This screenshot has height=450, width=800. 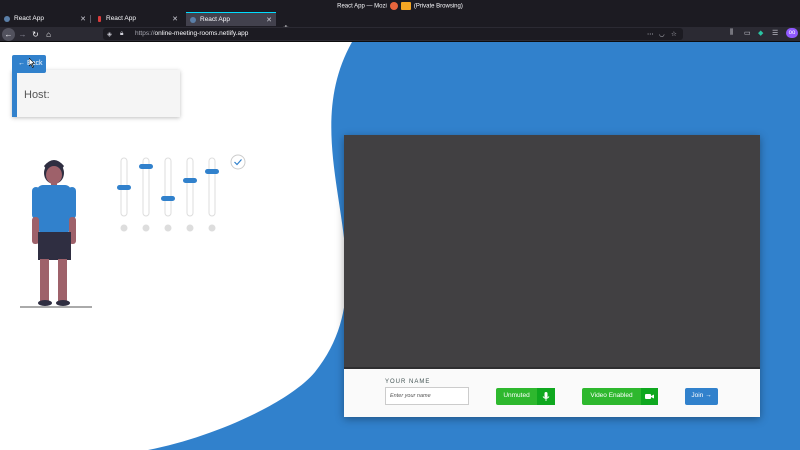 What do you see at coordinates (32, 63) in the screenshot?
I see `mouse-cursor-icon` at bounding box center [32, 63].